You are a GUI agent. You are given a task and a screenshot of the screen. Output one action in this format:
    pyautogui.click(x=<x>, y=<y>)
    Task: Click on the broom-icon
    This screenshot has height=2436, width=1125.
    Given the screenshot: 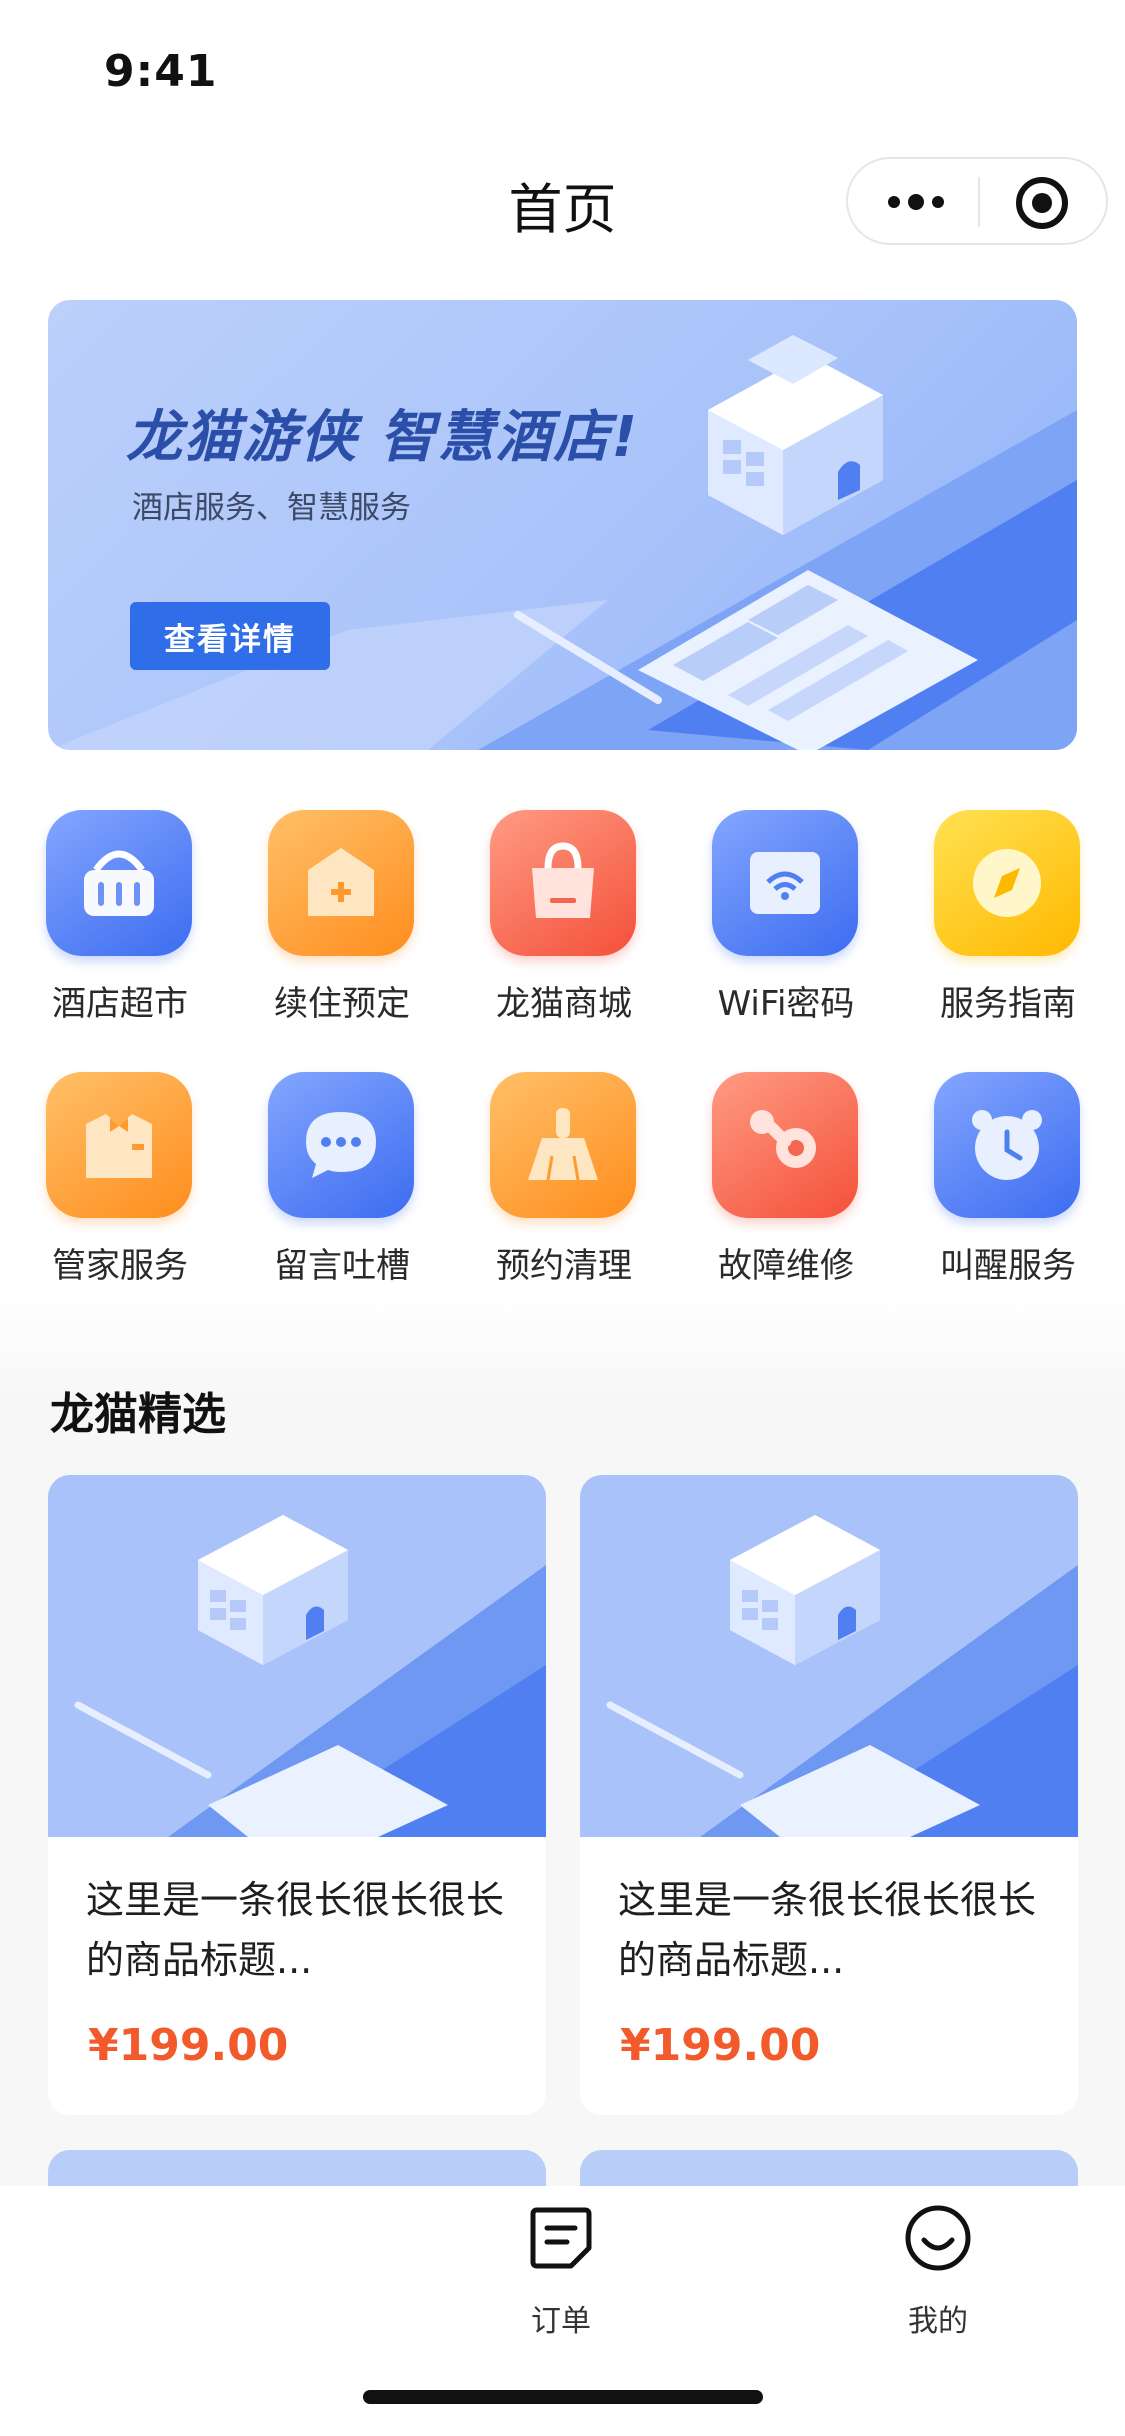 What is the action you would take?
    pyautogui.click(x=563, y=1145)
    